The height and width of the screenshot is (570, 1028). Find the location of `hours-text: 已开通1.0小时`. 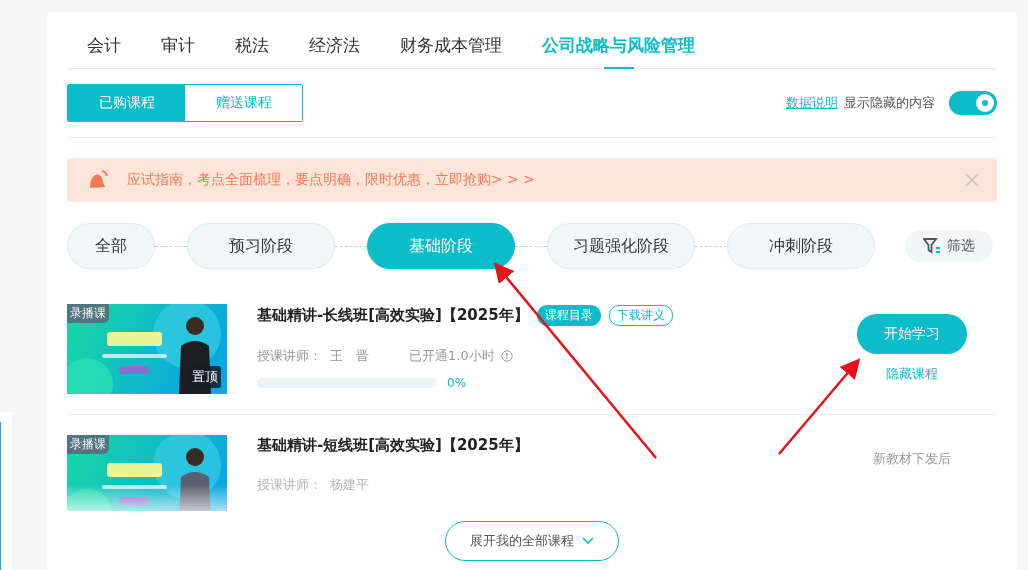

hours-text: 已开通1.0小时 is located at coordinates (452, 356).